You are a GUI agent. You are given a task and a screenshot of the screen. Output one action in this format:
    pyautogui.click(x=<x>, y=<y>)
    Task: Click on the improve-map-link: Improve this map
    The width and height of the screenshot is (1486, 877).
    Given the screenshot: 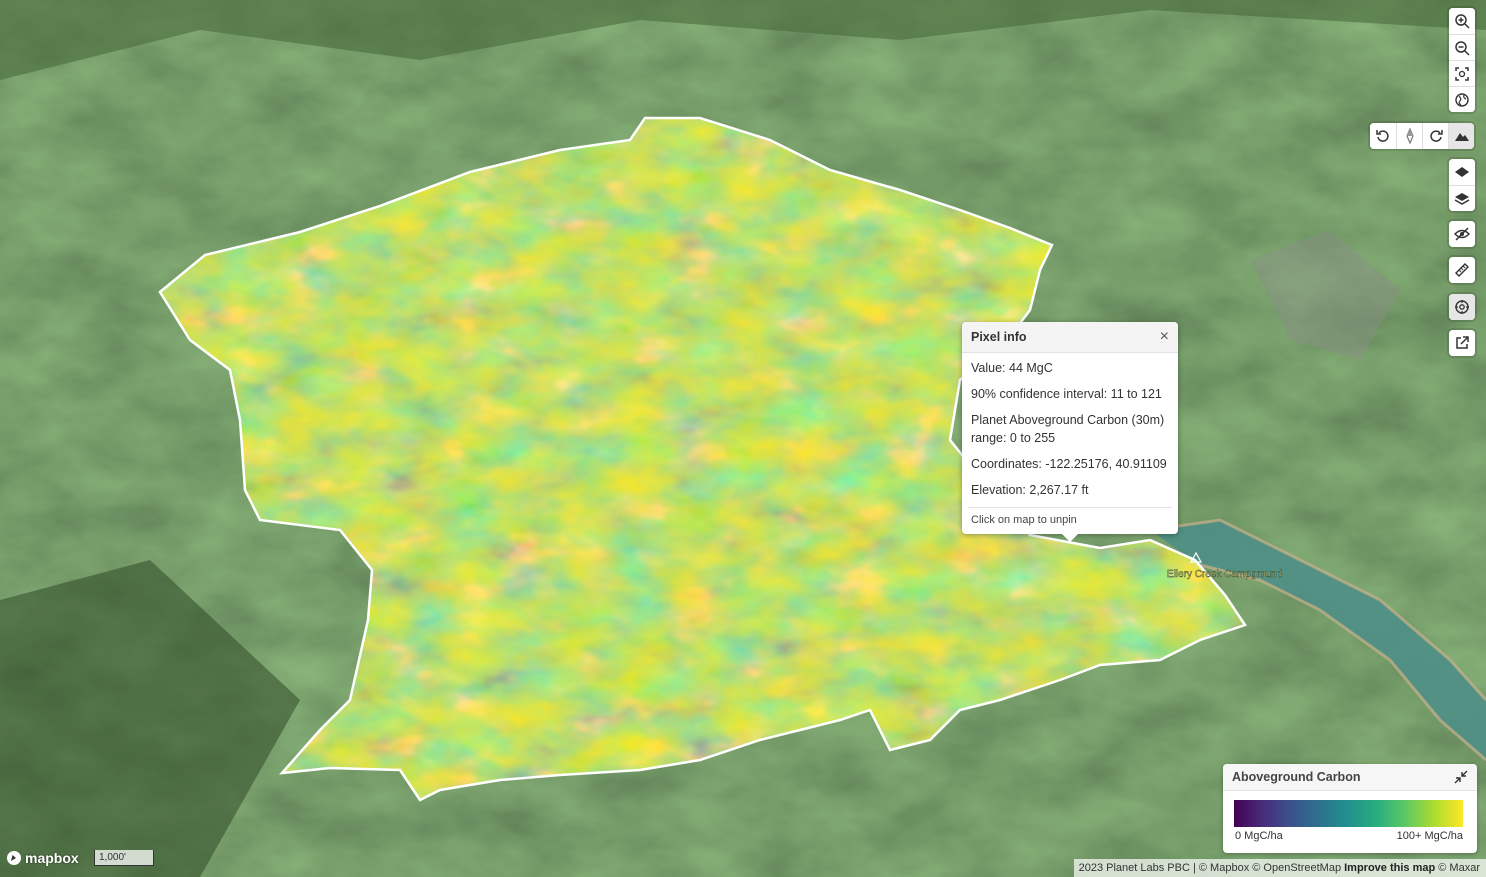 What is the action you would take?
    pyautogui.click(x=1389, y=868)
    